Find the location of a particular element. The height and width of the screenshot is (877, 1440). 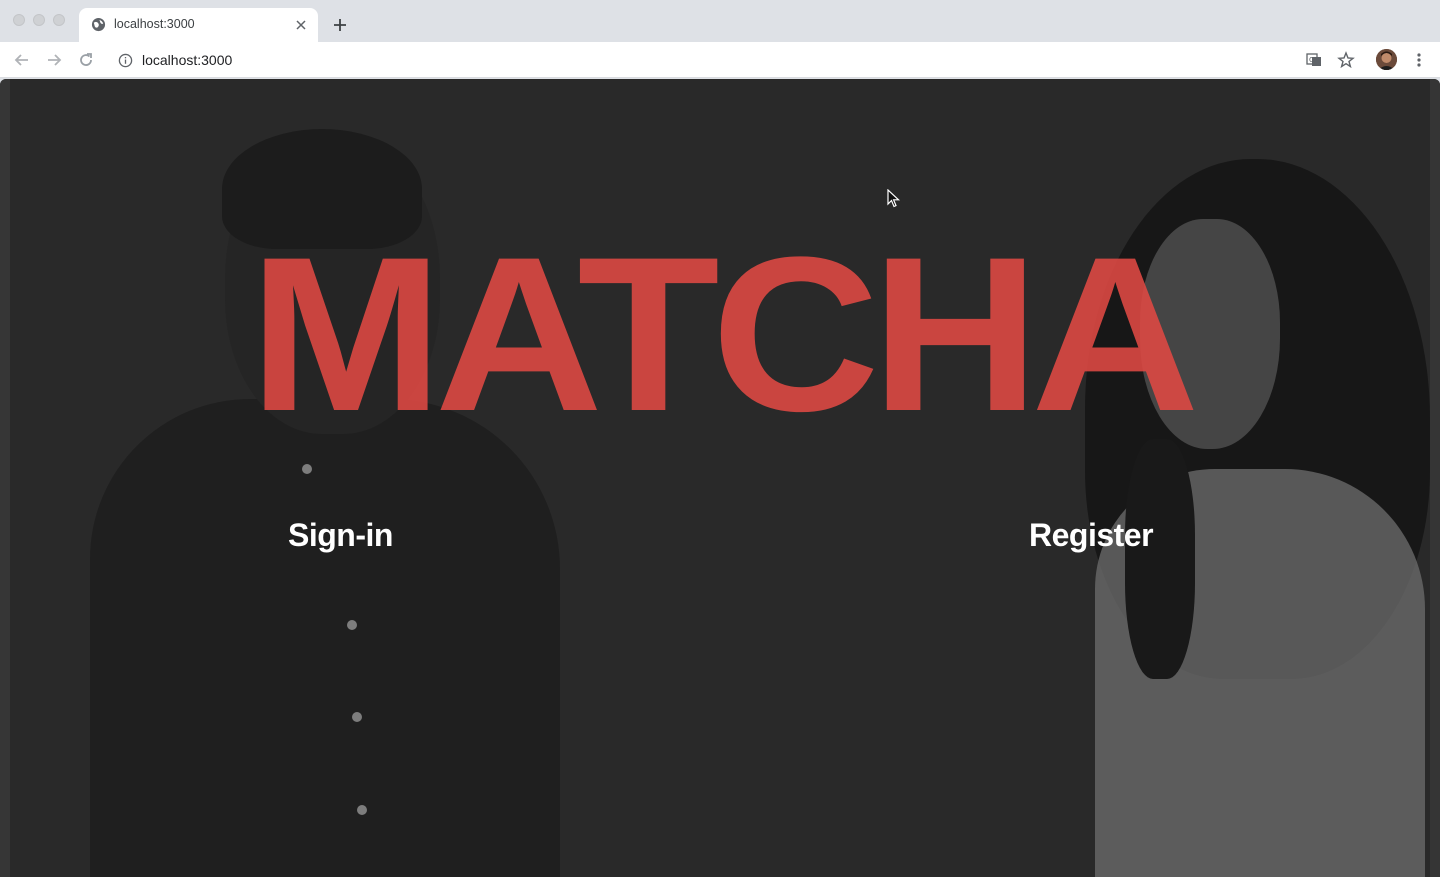

signin-link: Sign-in is located at coordinates (340, 535).